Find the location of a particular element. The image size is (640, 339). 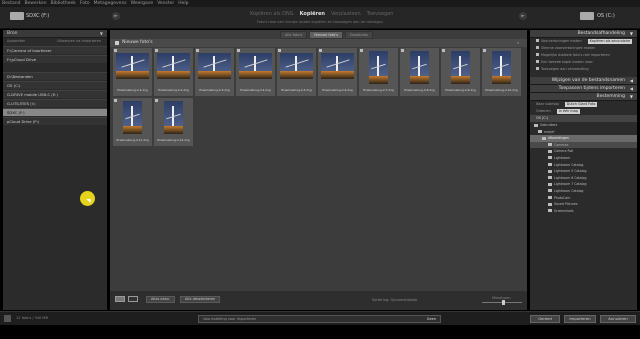

destination-label: OS (C:) is located at coordinates (606, 16).